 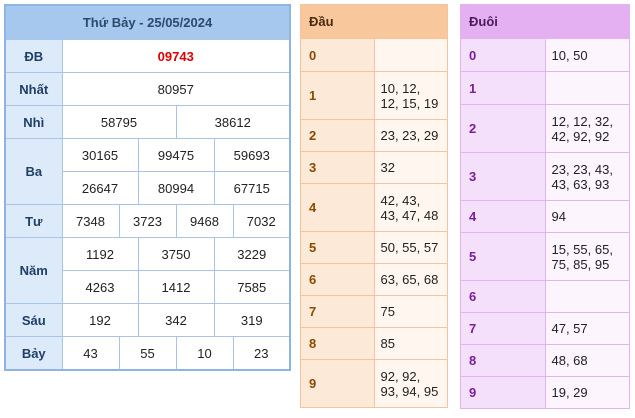 What do you see at coordinates (90, 353) in the screenshot?
I see `prize-bay-value: 43` at bounding box center [90, 353].